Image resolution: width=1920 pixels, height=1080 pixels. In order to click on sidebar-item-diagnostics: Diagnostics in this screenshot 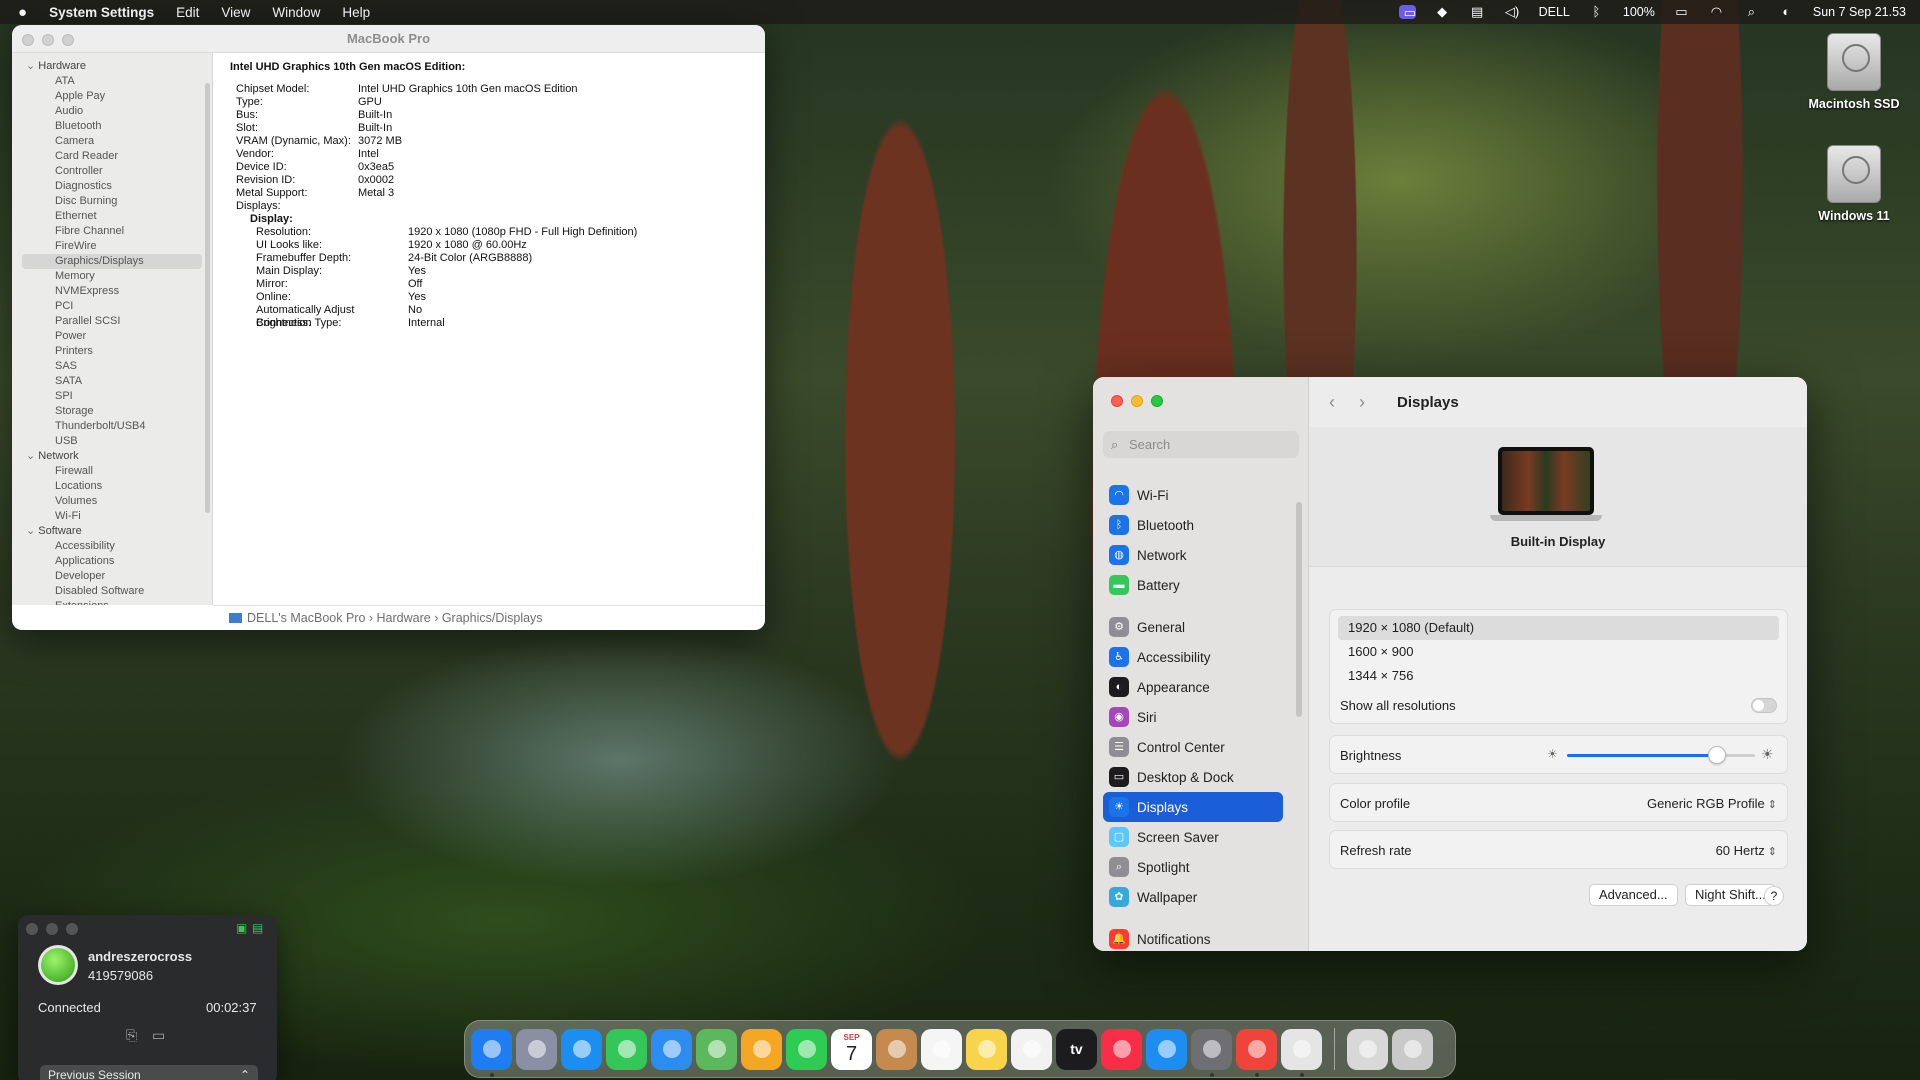, I will do `click(112, 186)`.